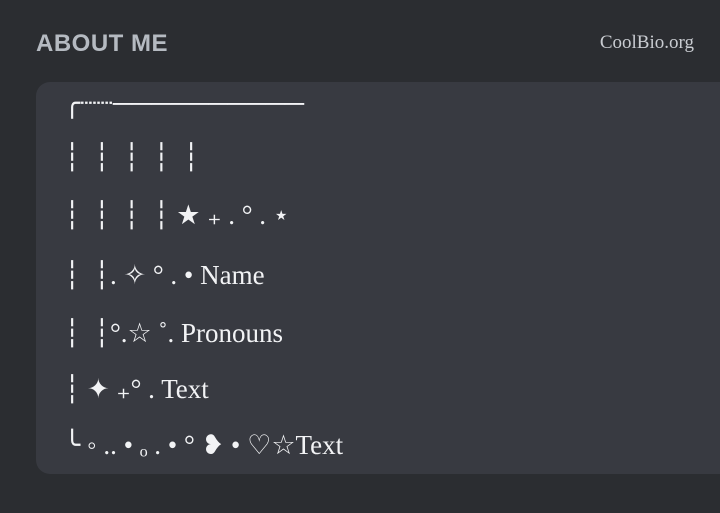  I want to click on bio-line-name: ┆ ┆. ✧ ° . • Name, so click(164, 275).